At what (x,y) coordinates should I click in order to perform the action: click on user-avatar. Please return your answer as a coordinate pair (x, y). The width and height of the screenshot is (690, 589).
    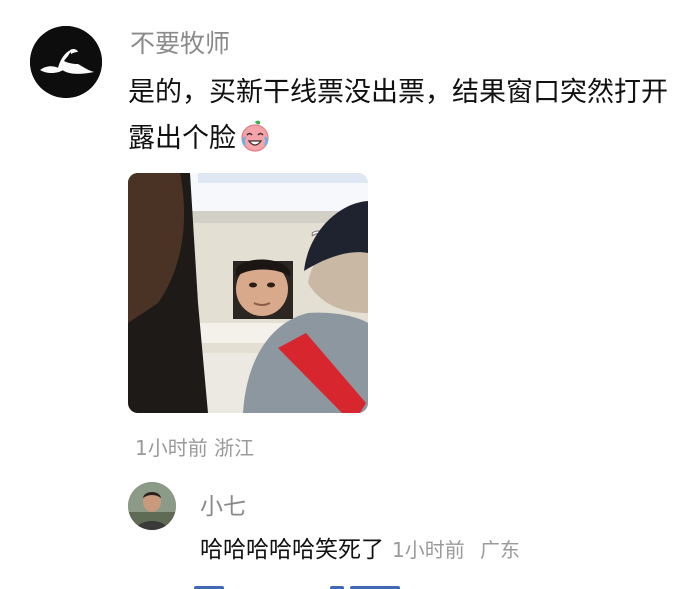
    Looking at the image, I should click on (66, 62).